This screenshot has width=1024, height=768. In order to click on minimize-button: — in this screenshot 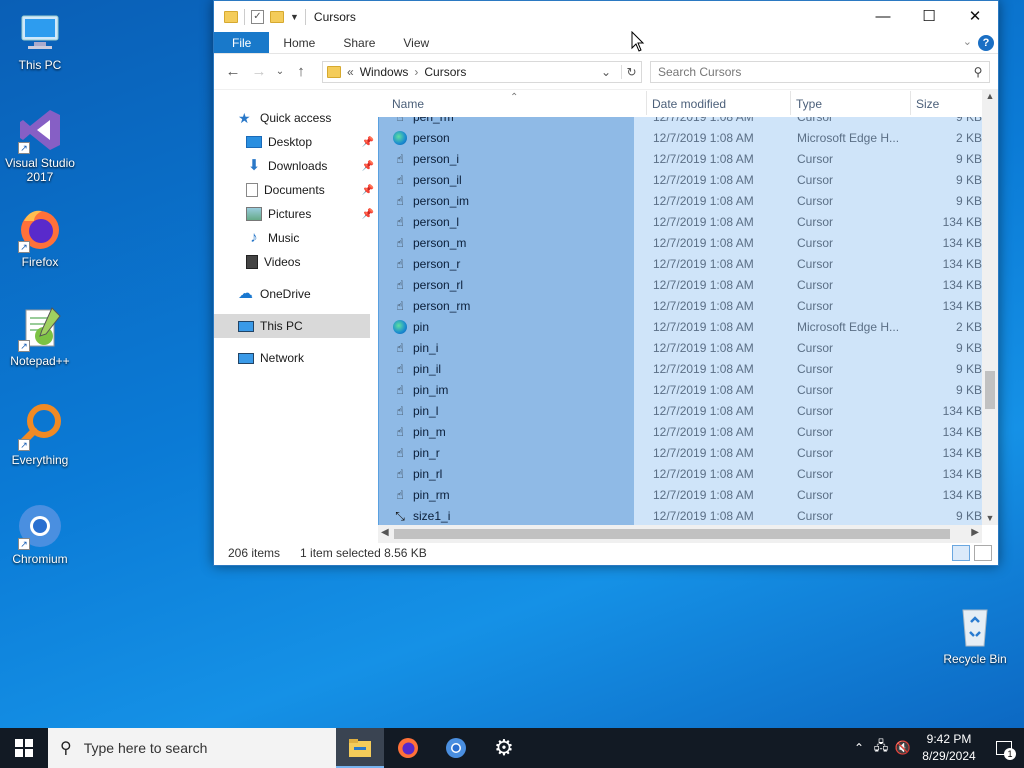, I will do `click(883, 16)`.